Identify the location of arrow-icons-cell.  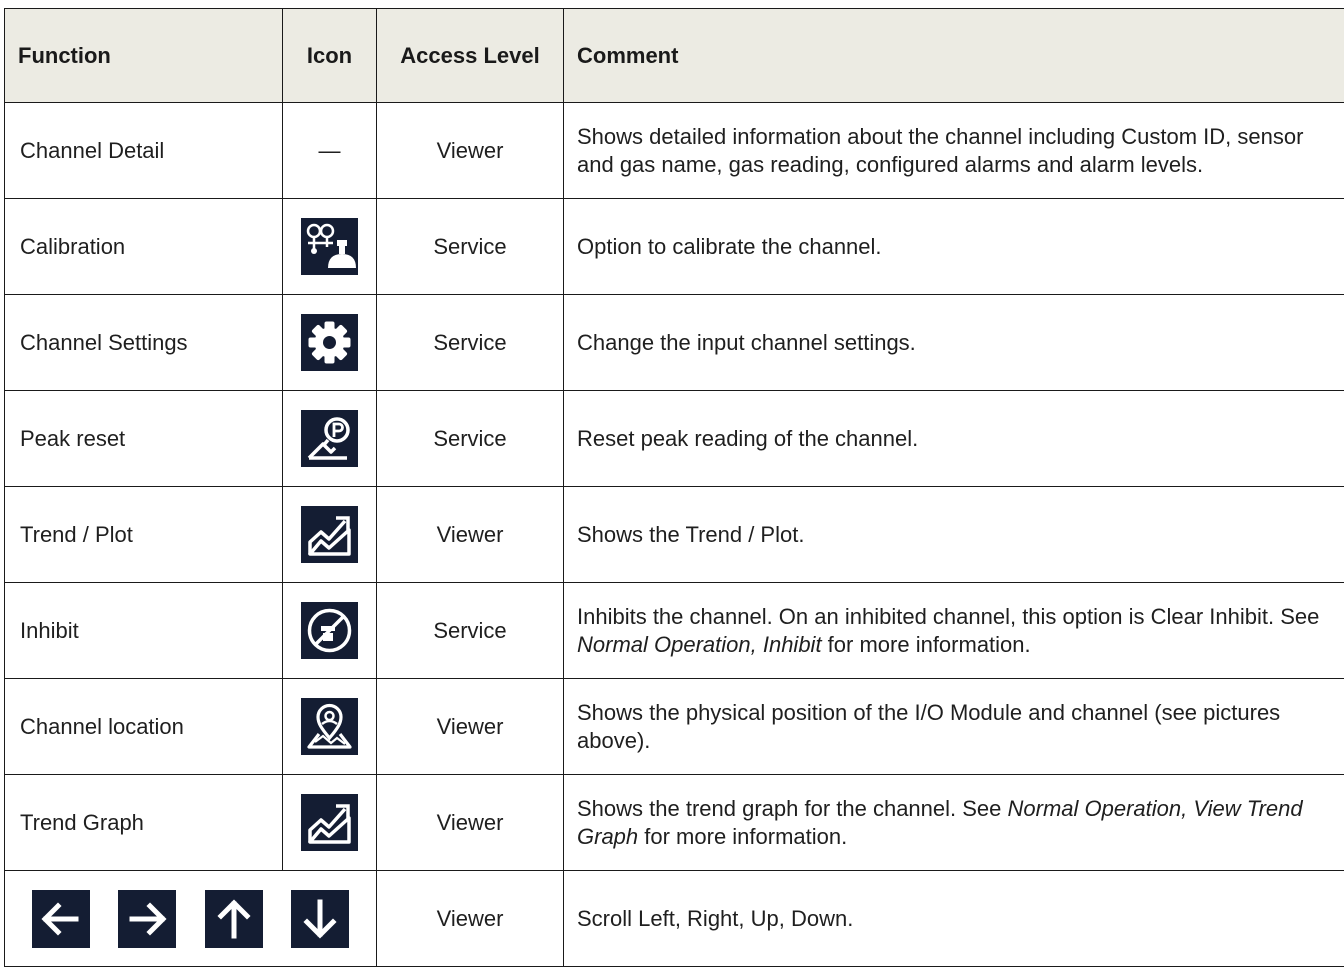
(190, 918).